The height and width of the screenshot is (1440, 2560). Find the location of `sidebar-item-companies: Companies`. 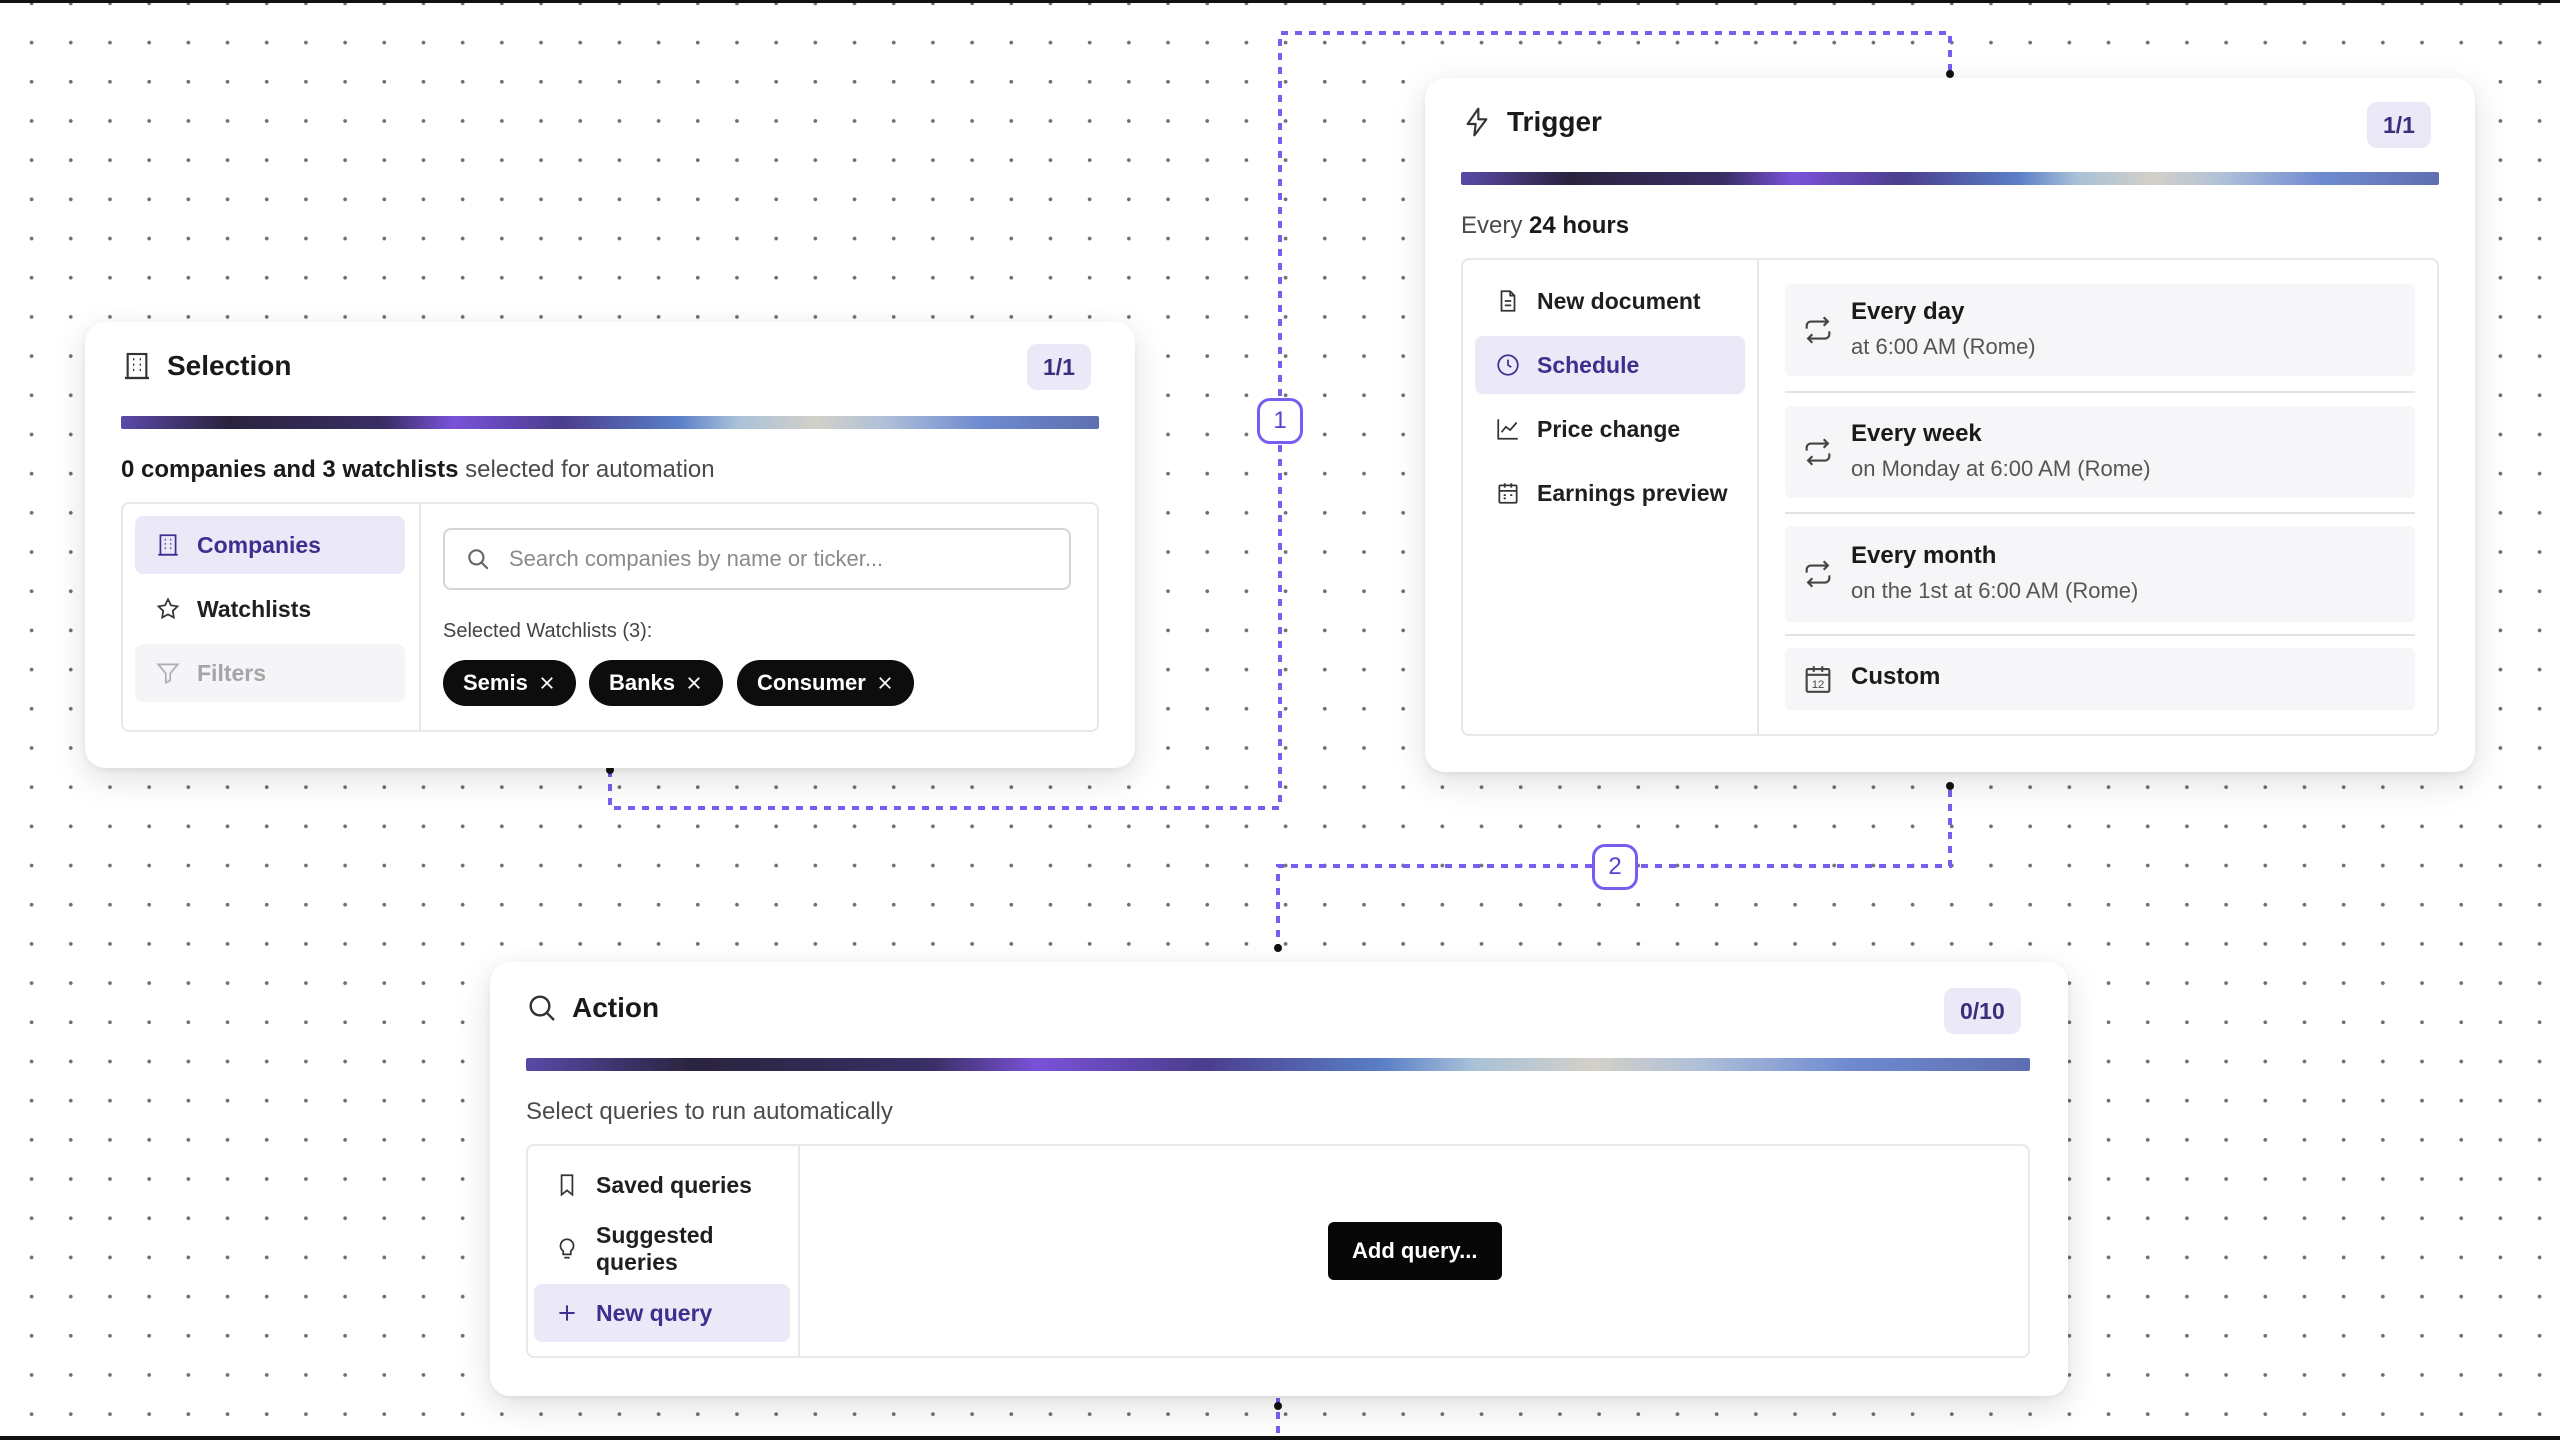

sidebar-item-companies: Companies is located at coordinates (270, 545).